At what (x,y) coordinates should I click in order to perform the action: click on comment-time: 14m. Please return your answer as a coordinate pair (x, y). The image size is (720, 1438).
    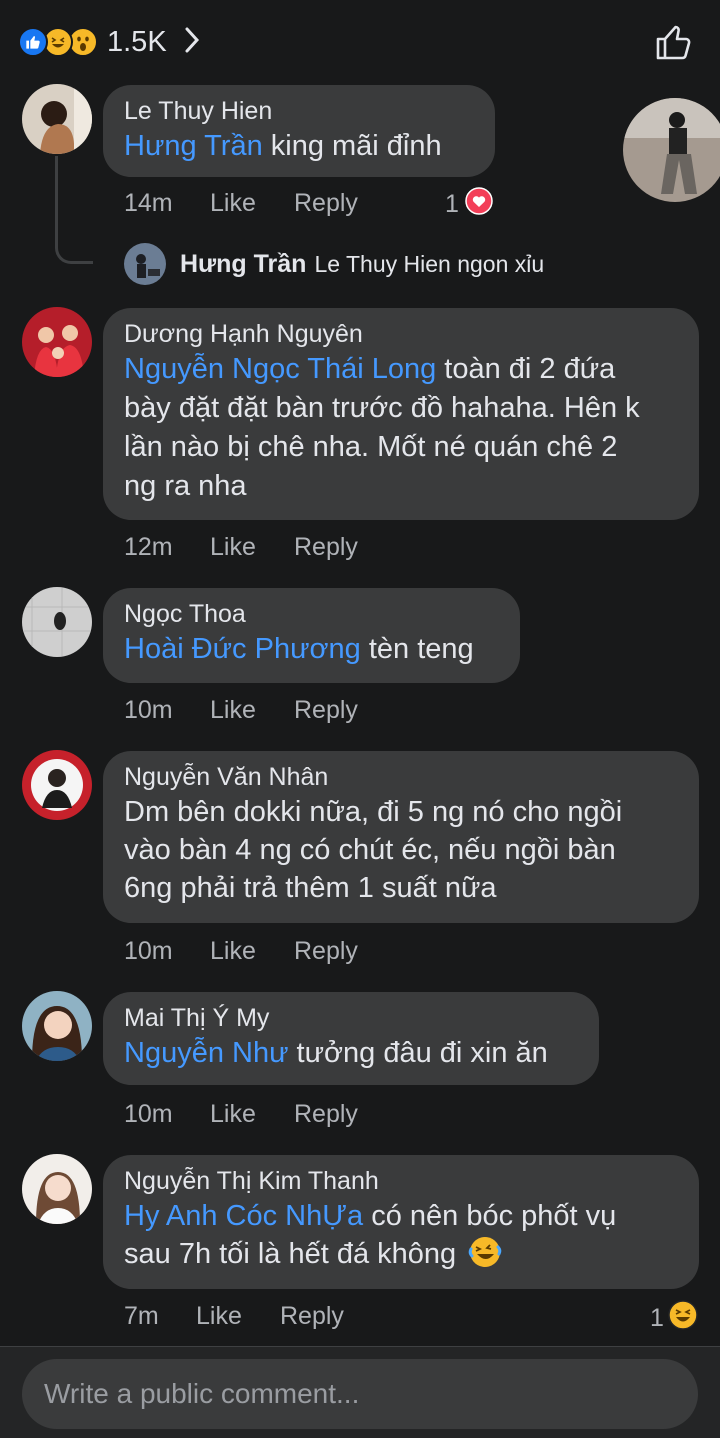
    Looking at the image, I should click on (148, 203).